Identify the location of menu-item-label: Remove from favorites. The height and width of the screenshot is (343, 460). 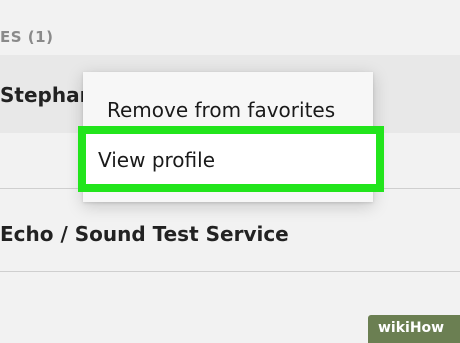
(221, 110).